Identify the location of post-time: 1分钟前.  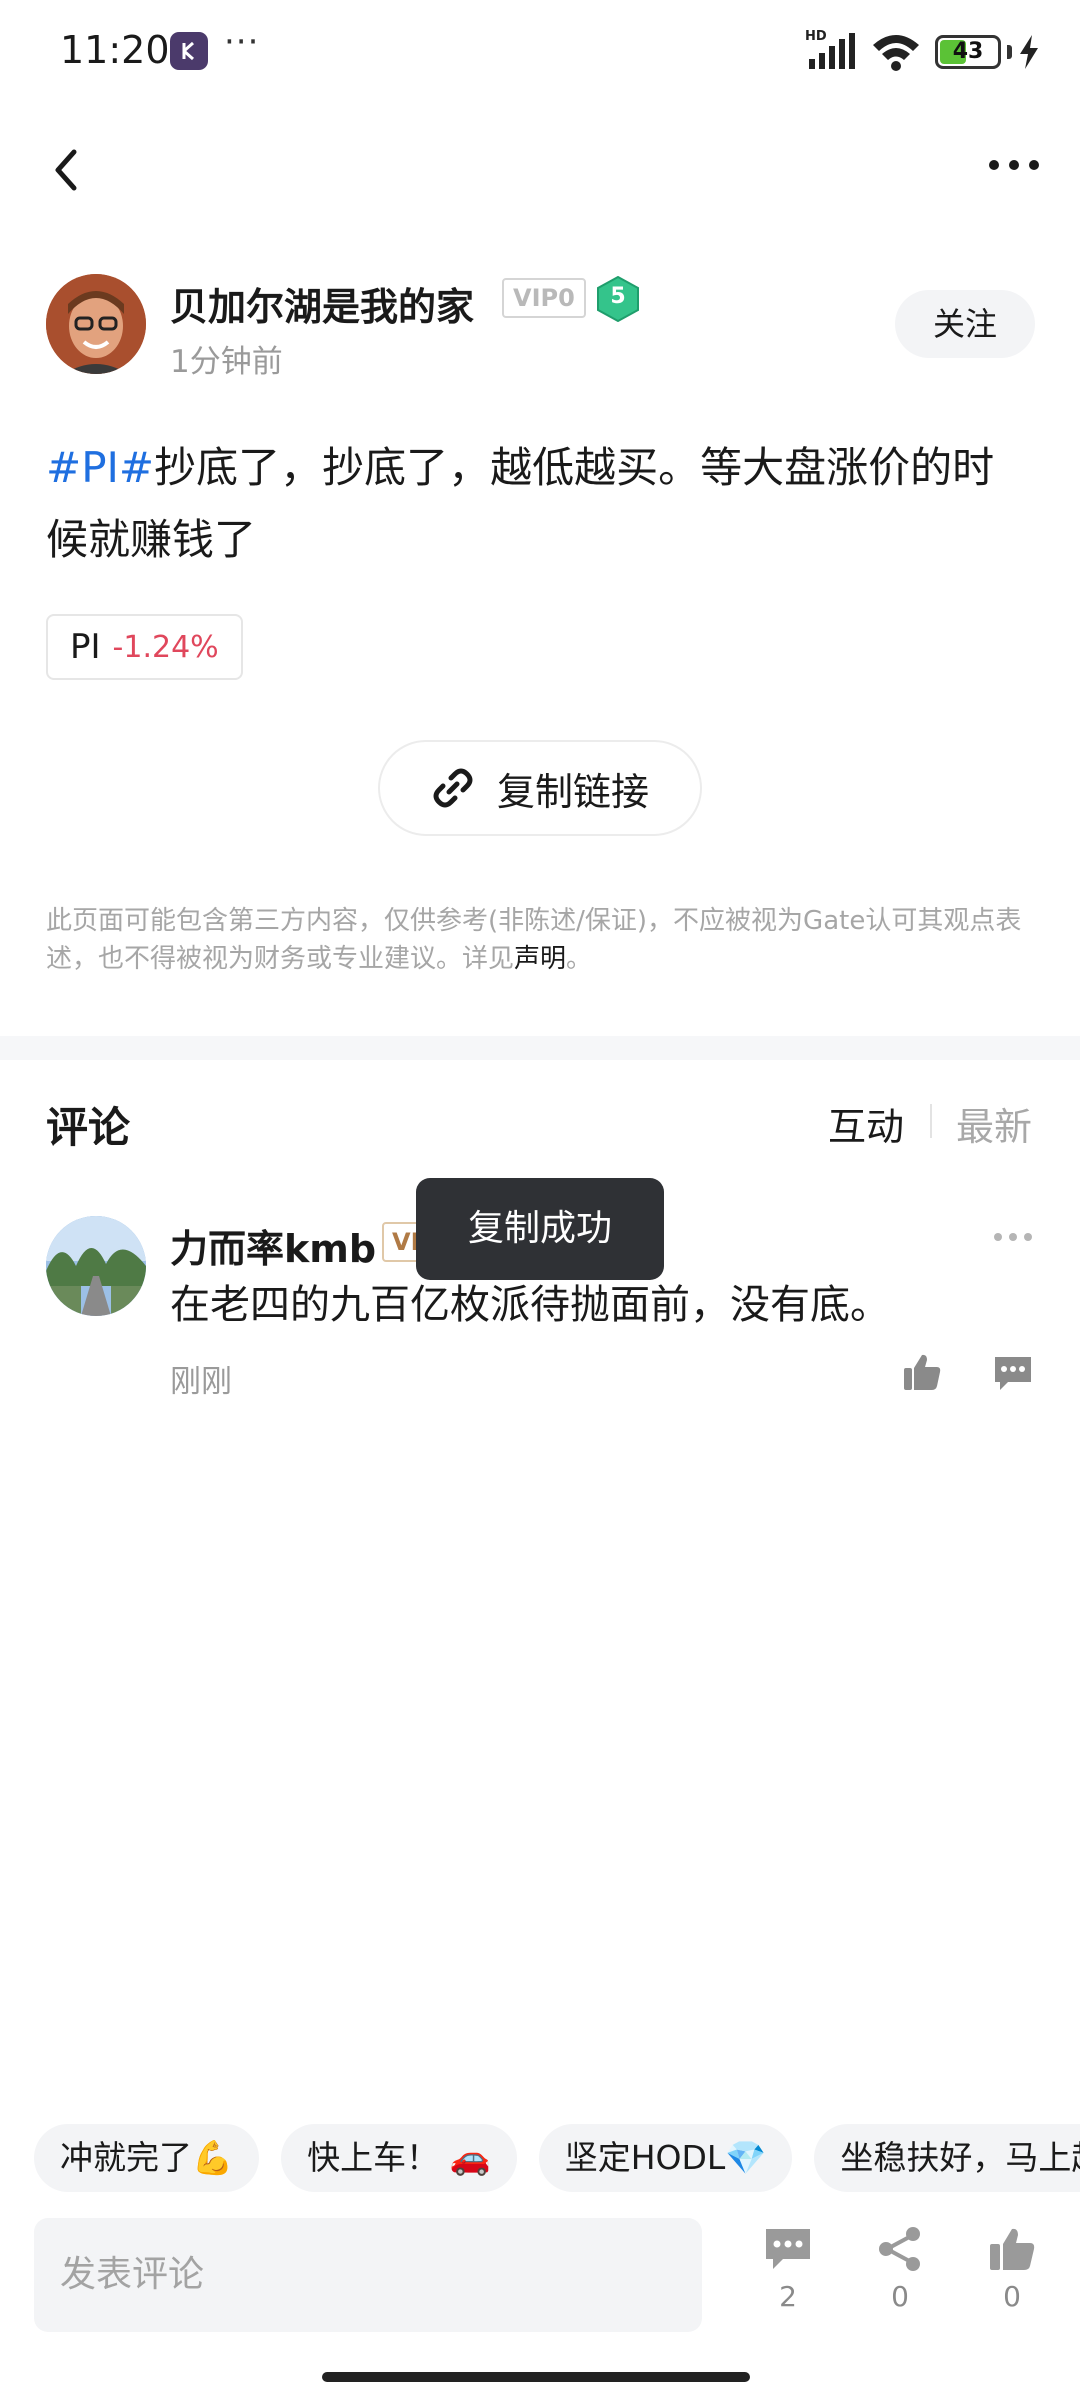
(226, 362).